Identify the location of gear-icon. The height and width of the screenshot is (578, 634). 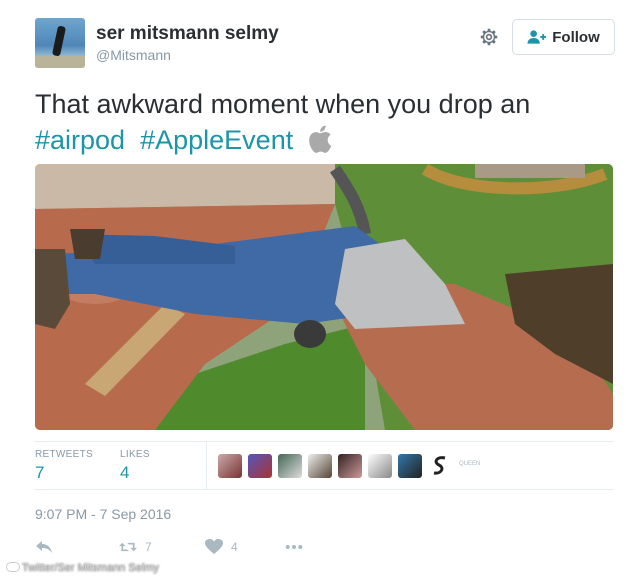
(489, 37).